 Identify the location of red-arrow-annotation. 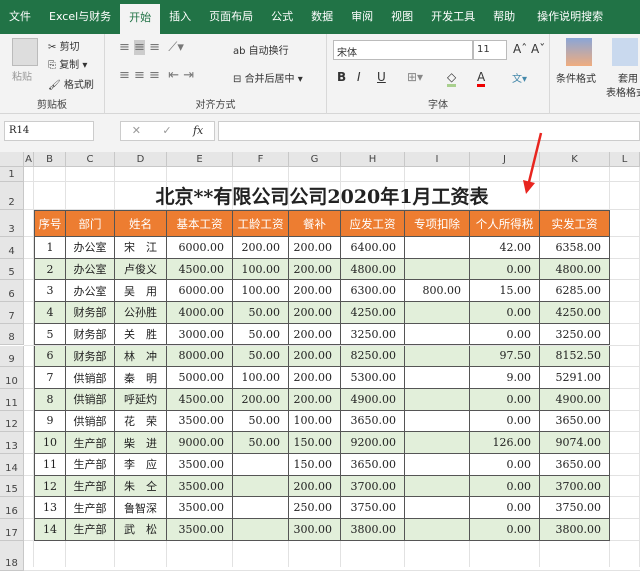
(533, 163).